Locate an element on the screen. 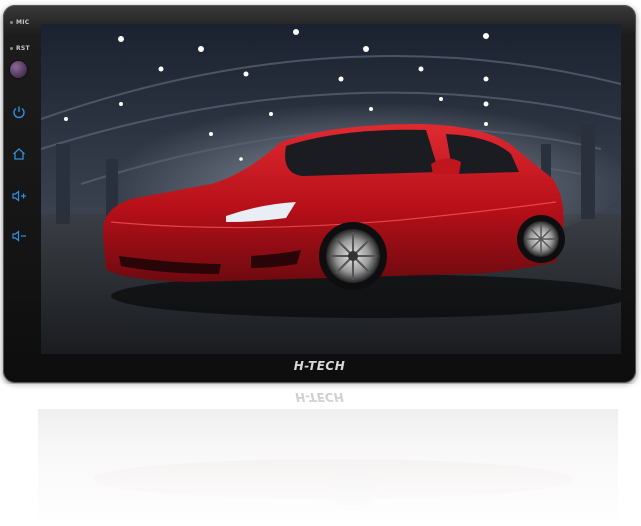 This screenshot has height=526, width=641. power-icon is located at coordinates (19, 112).